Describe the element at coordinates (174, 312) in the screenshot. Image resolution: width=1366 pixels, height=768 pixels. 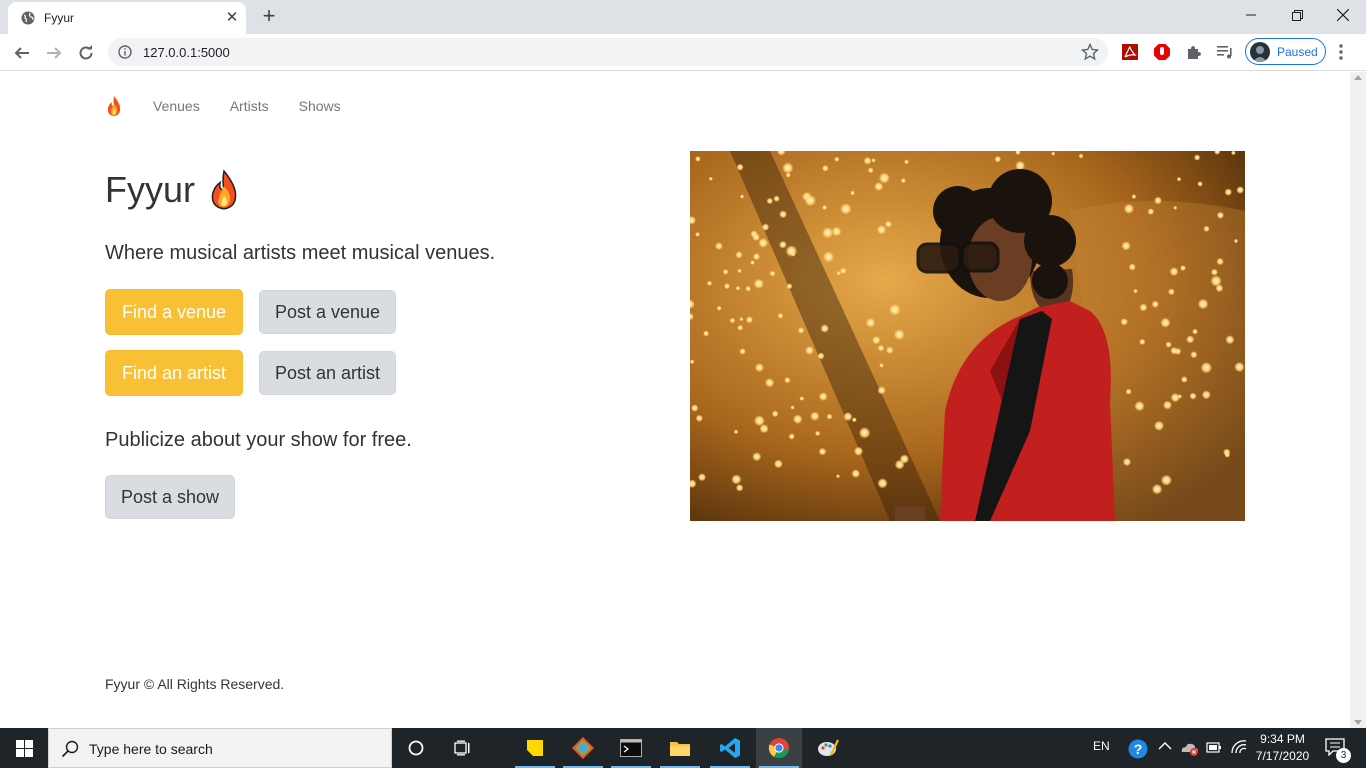
I see `find-venue-button: Find a venue` at that location.